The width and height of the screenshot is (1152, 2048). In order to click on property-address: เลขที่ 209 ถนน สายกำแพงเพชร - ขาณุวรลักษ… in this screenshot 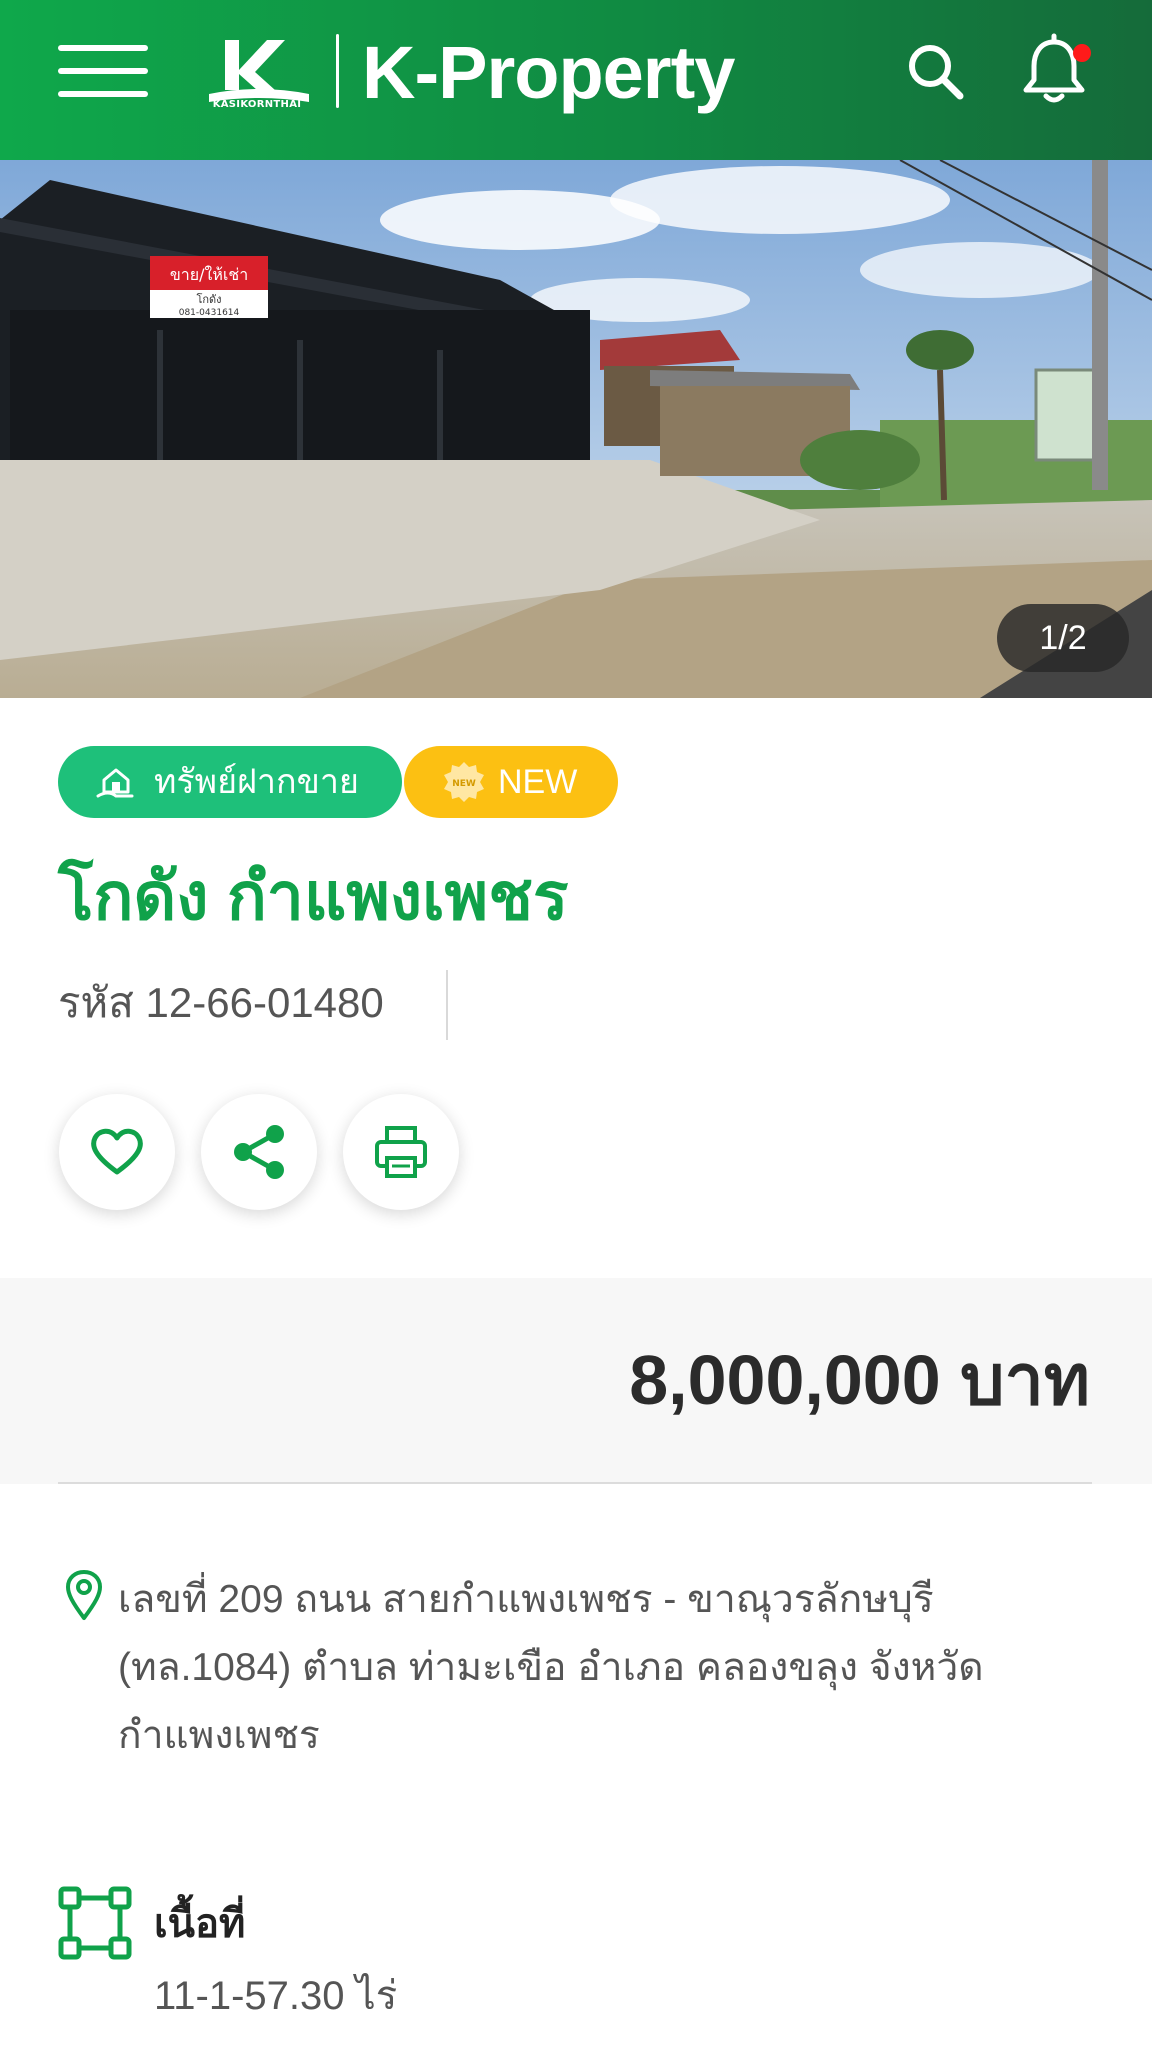, I will do `click(551, 1667)`.